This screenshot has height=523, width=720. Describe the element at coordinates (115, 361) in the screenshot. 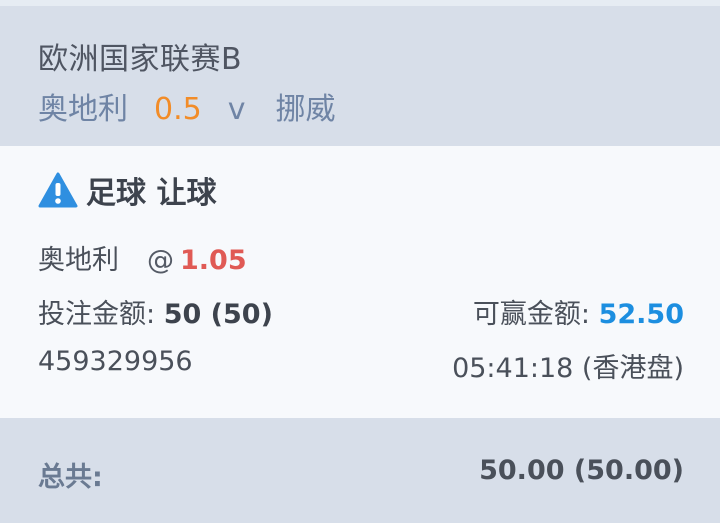

I see `ticket-id: 459329956` at that location.